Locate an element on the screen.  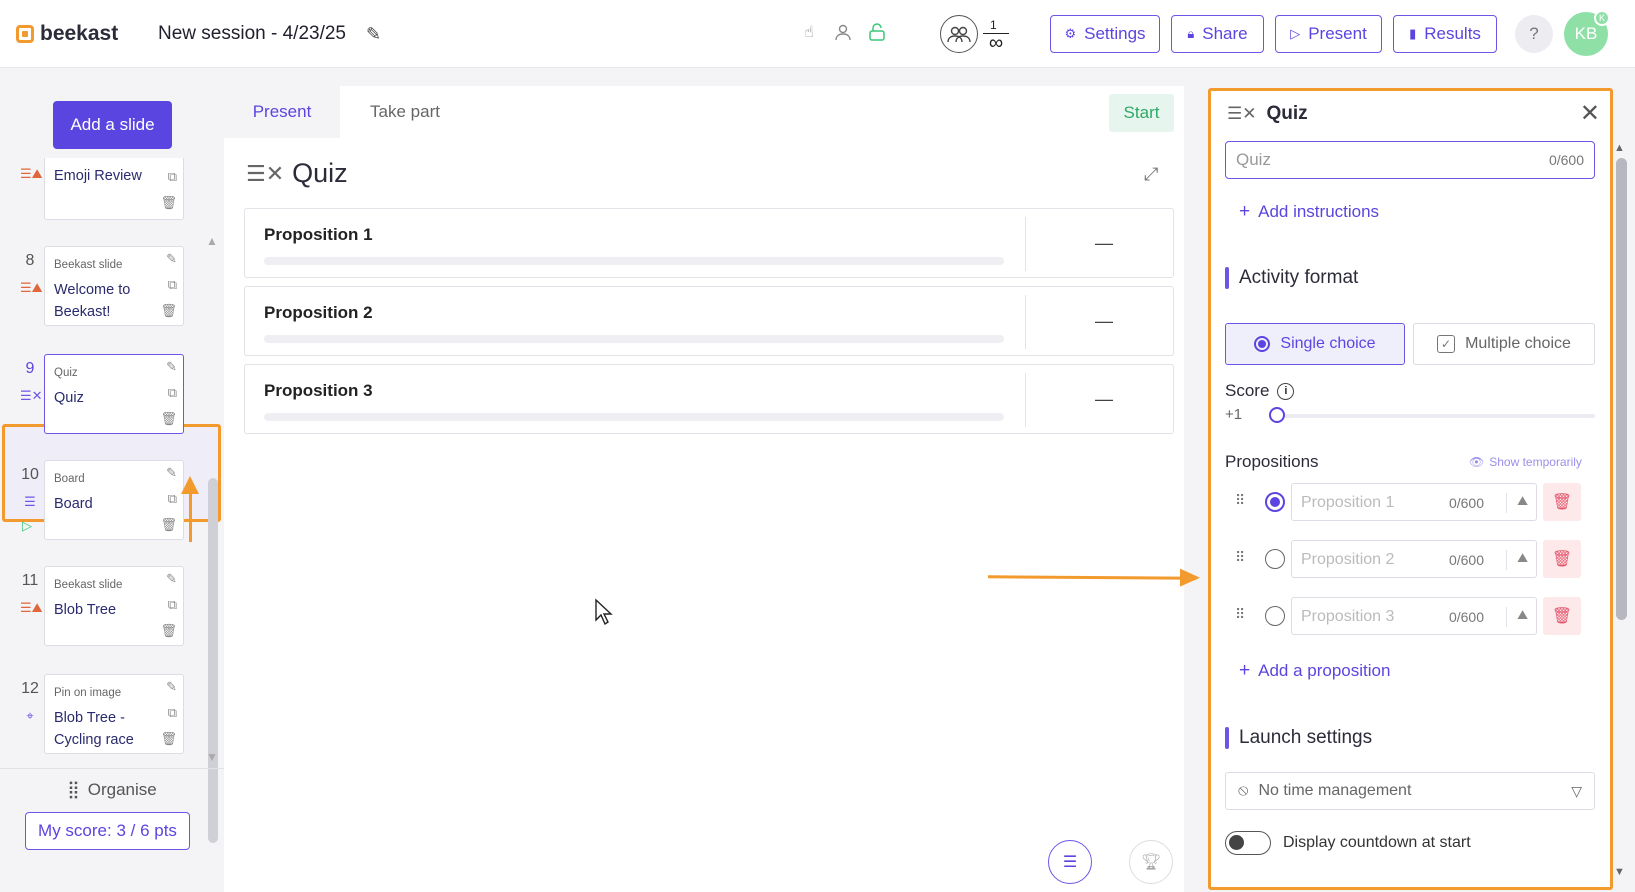
slide-item: ☰⛰ Beekast slide Emoji Review ⧉ 🗑︎ is located at coordinates (105, 199).